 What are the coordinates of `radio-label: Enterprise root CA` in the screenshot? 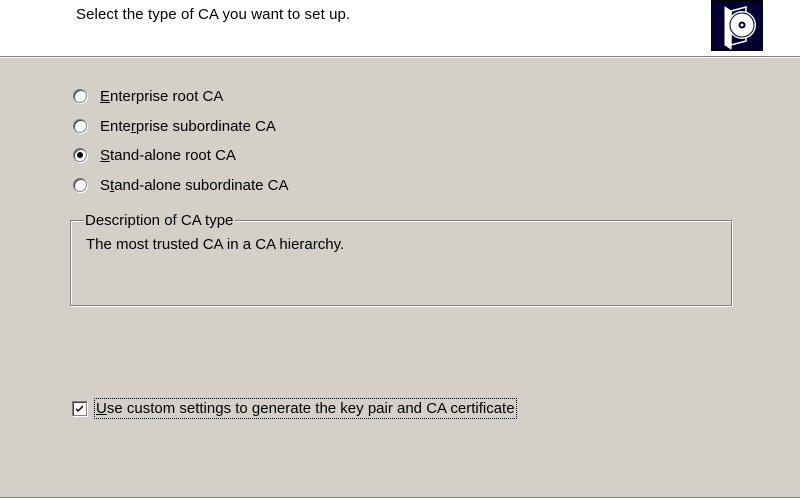 It's located at (161, 96).